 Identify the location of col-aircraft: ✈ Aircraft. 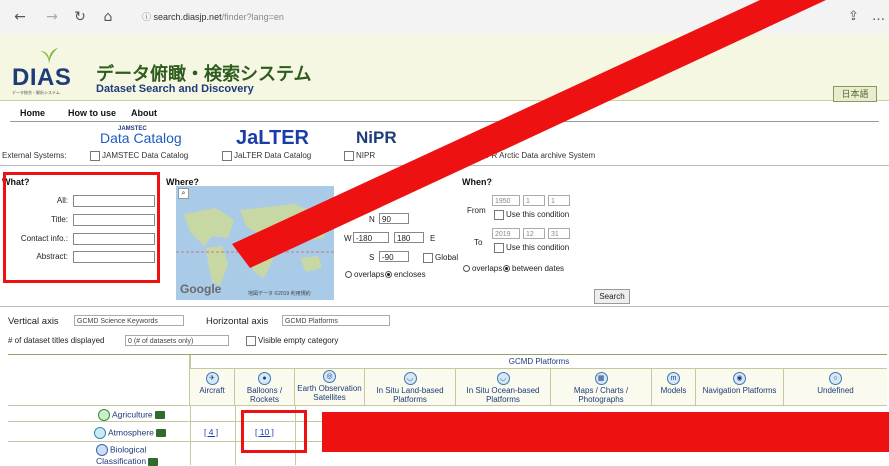
(212, 387).